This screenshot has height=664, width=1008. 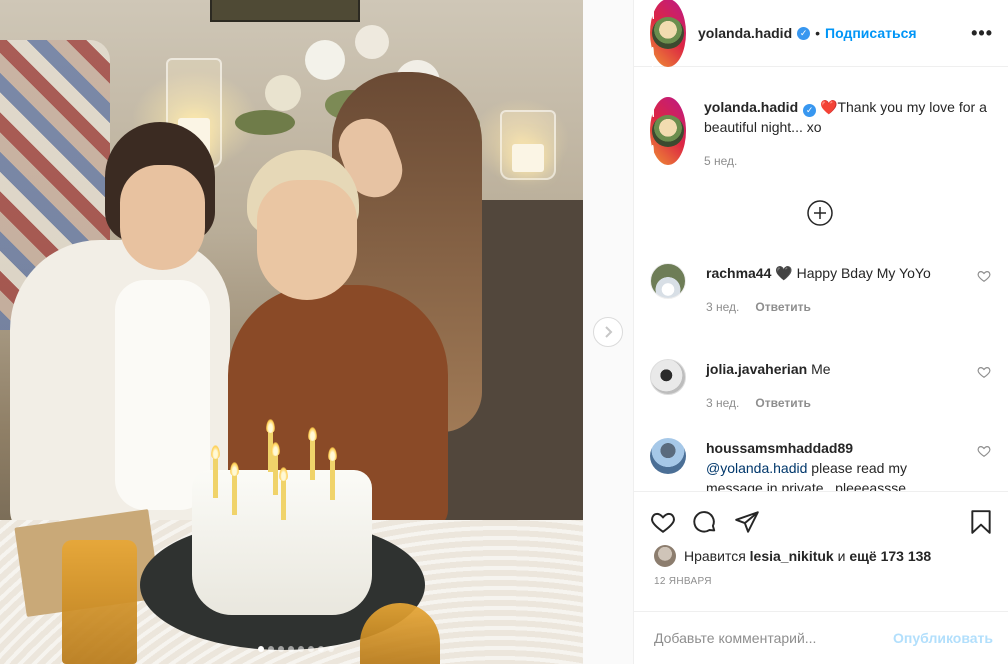 What do you see at coordinates (285, 11) in the screenshot?
I see `wall-painting` at bounding box center [285, 11].